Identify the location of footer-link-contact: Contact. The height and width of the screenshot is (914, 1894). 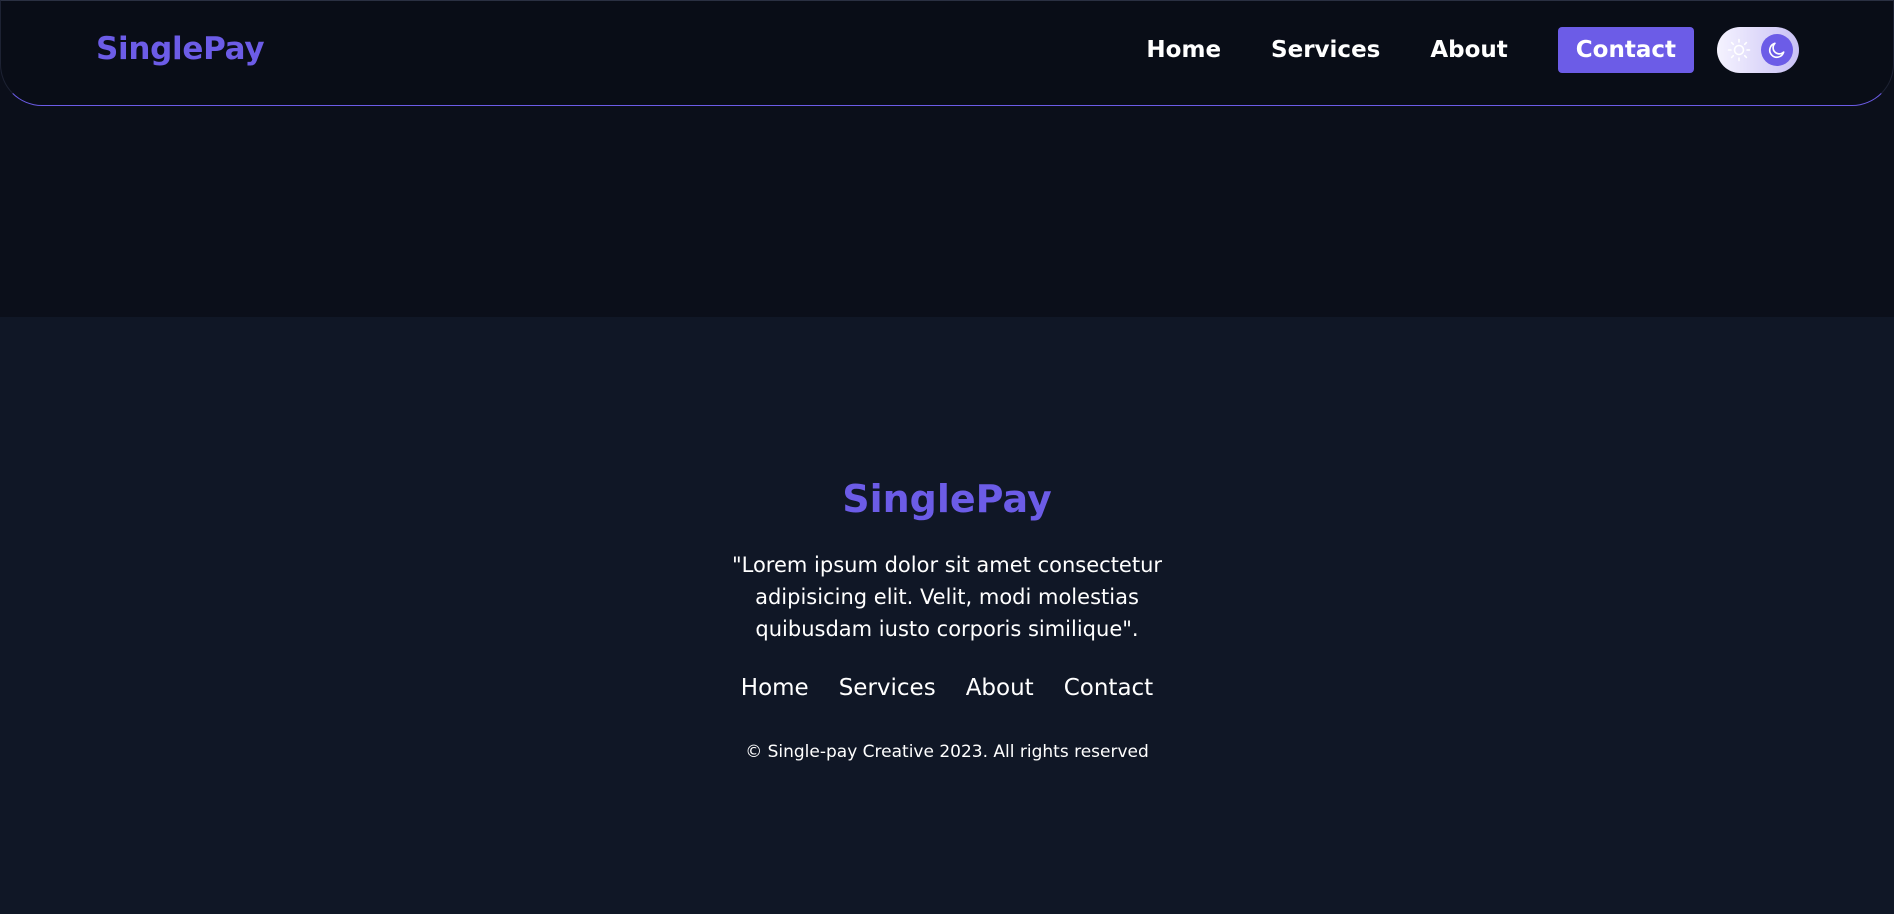
(1108, 688).